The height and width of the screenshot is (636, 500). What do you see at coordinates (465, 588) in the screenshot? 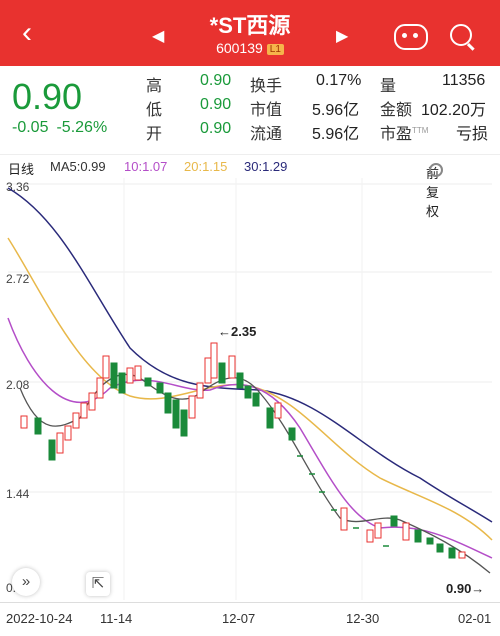
I see `low-marker-label: 0.90→` at bounding box center [465, 588].